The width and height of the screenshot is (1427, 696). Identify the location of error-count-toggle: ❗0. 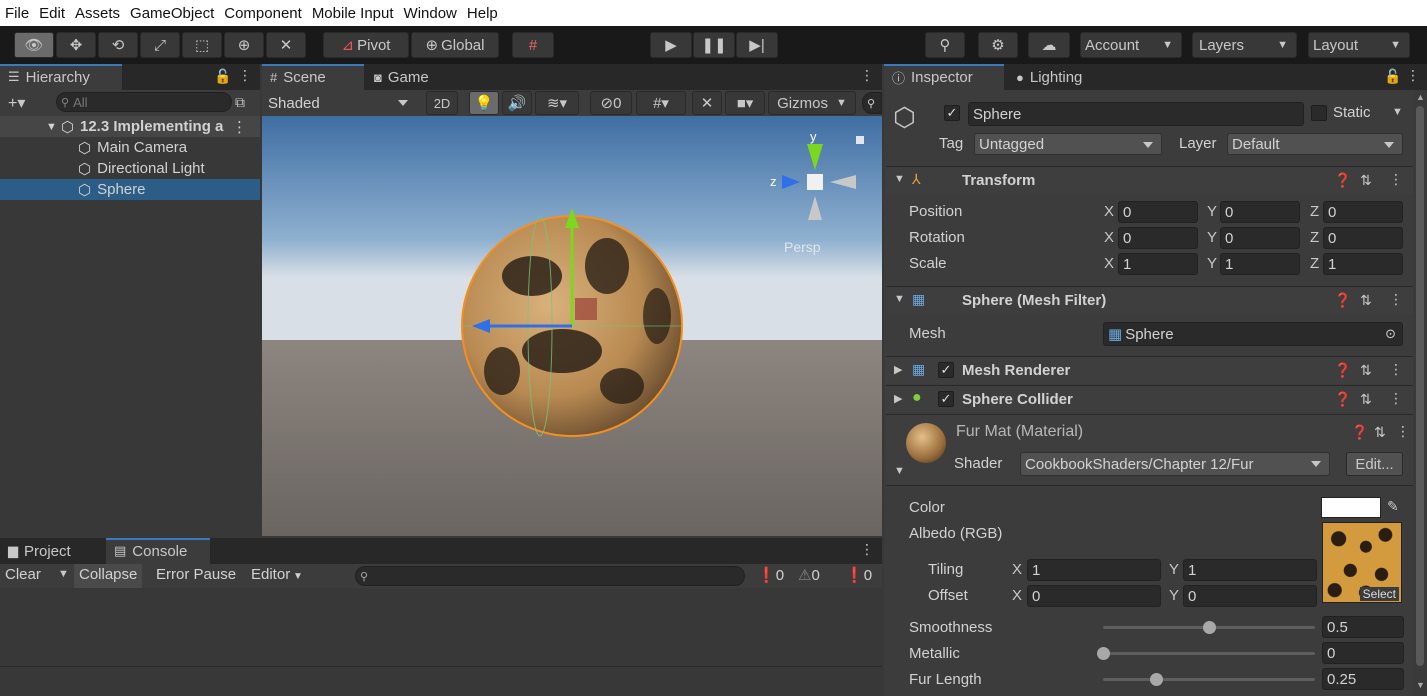
(858, 575).